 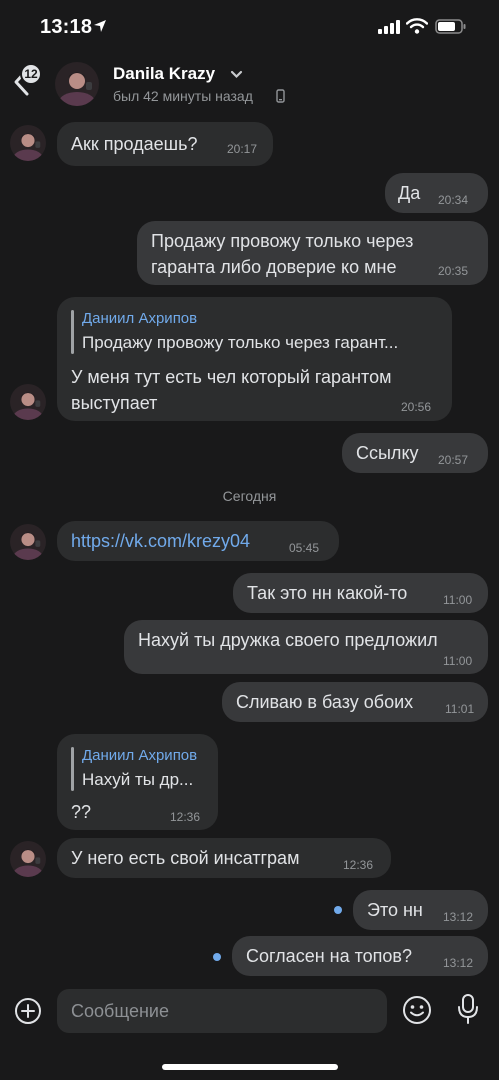 I want to click on message-bubble: Сливаю в базу обоих 11:01, so click(x=355, y=702).